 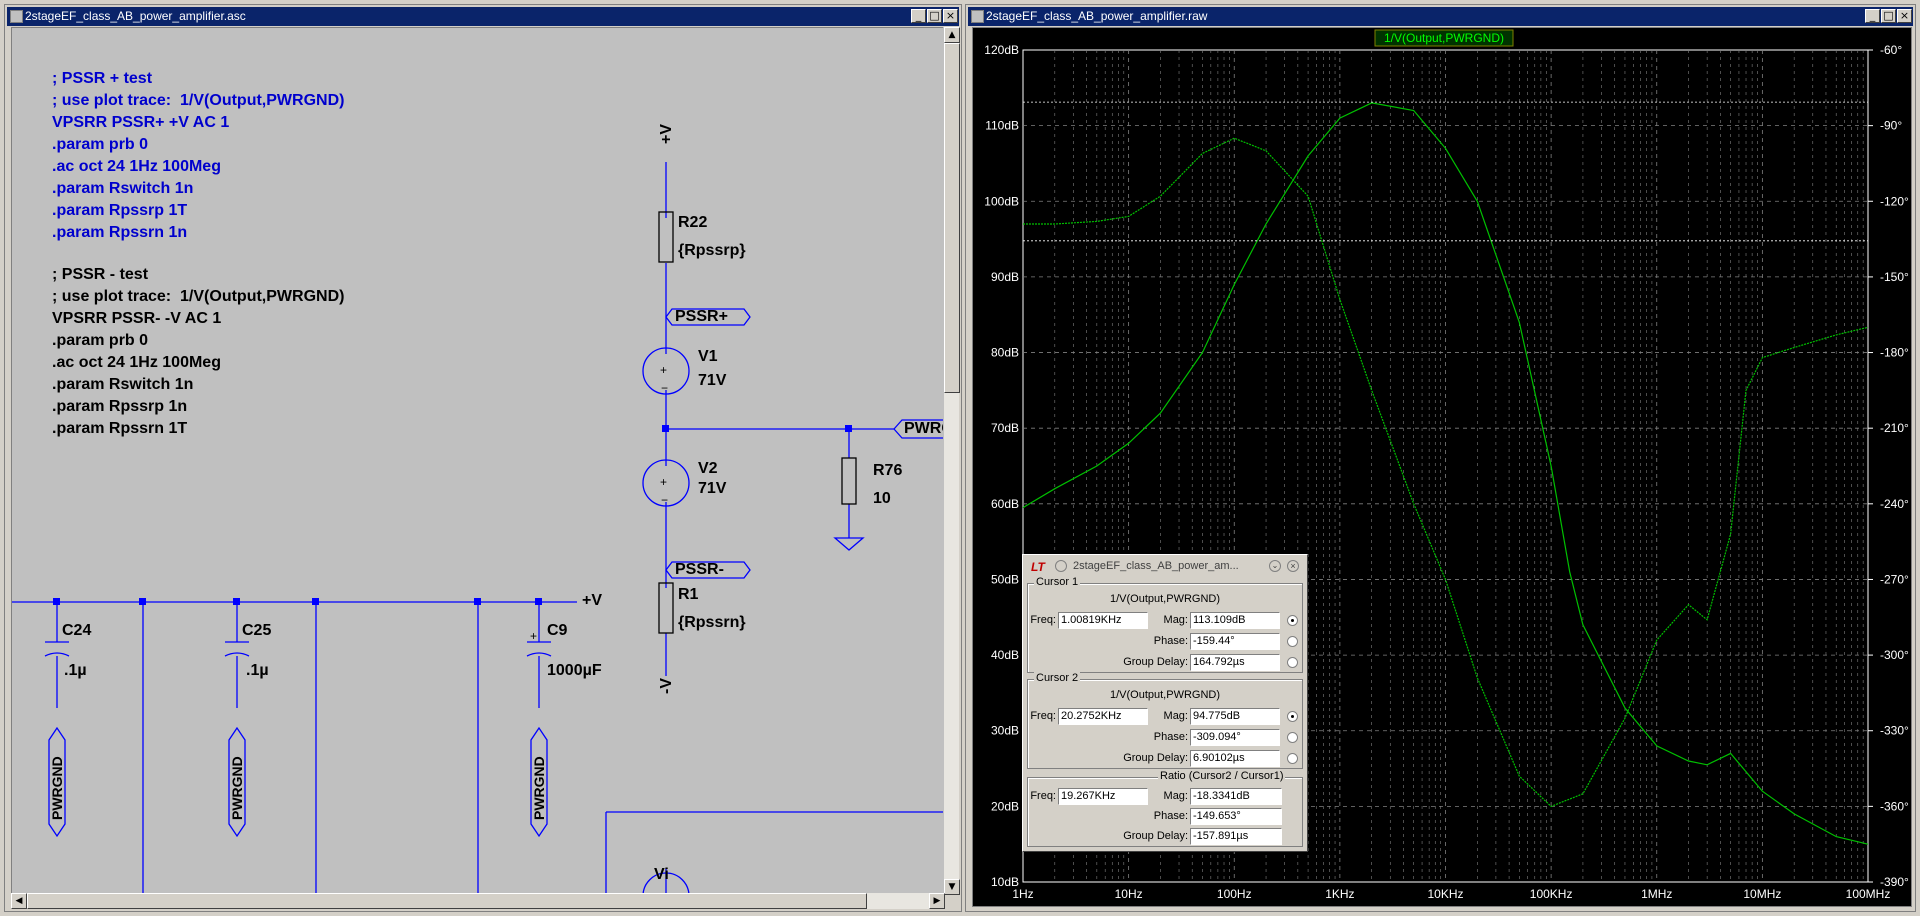 I want to click on y2-tick-label: -90°, so click(x=1891, y=126).